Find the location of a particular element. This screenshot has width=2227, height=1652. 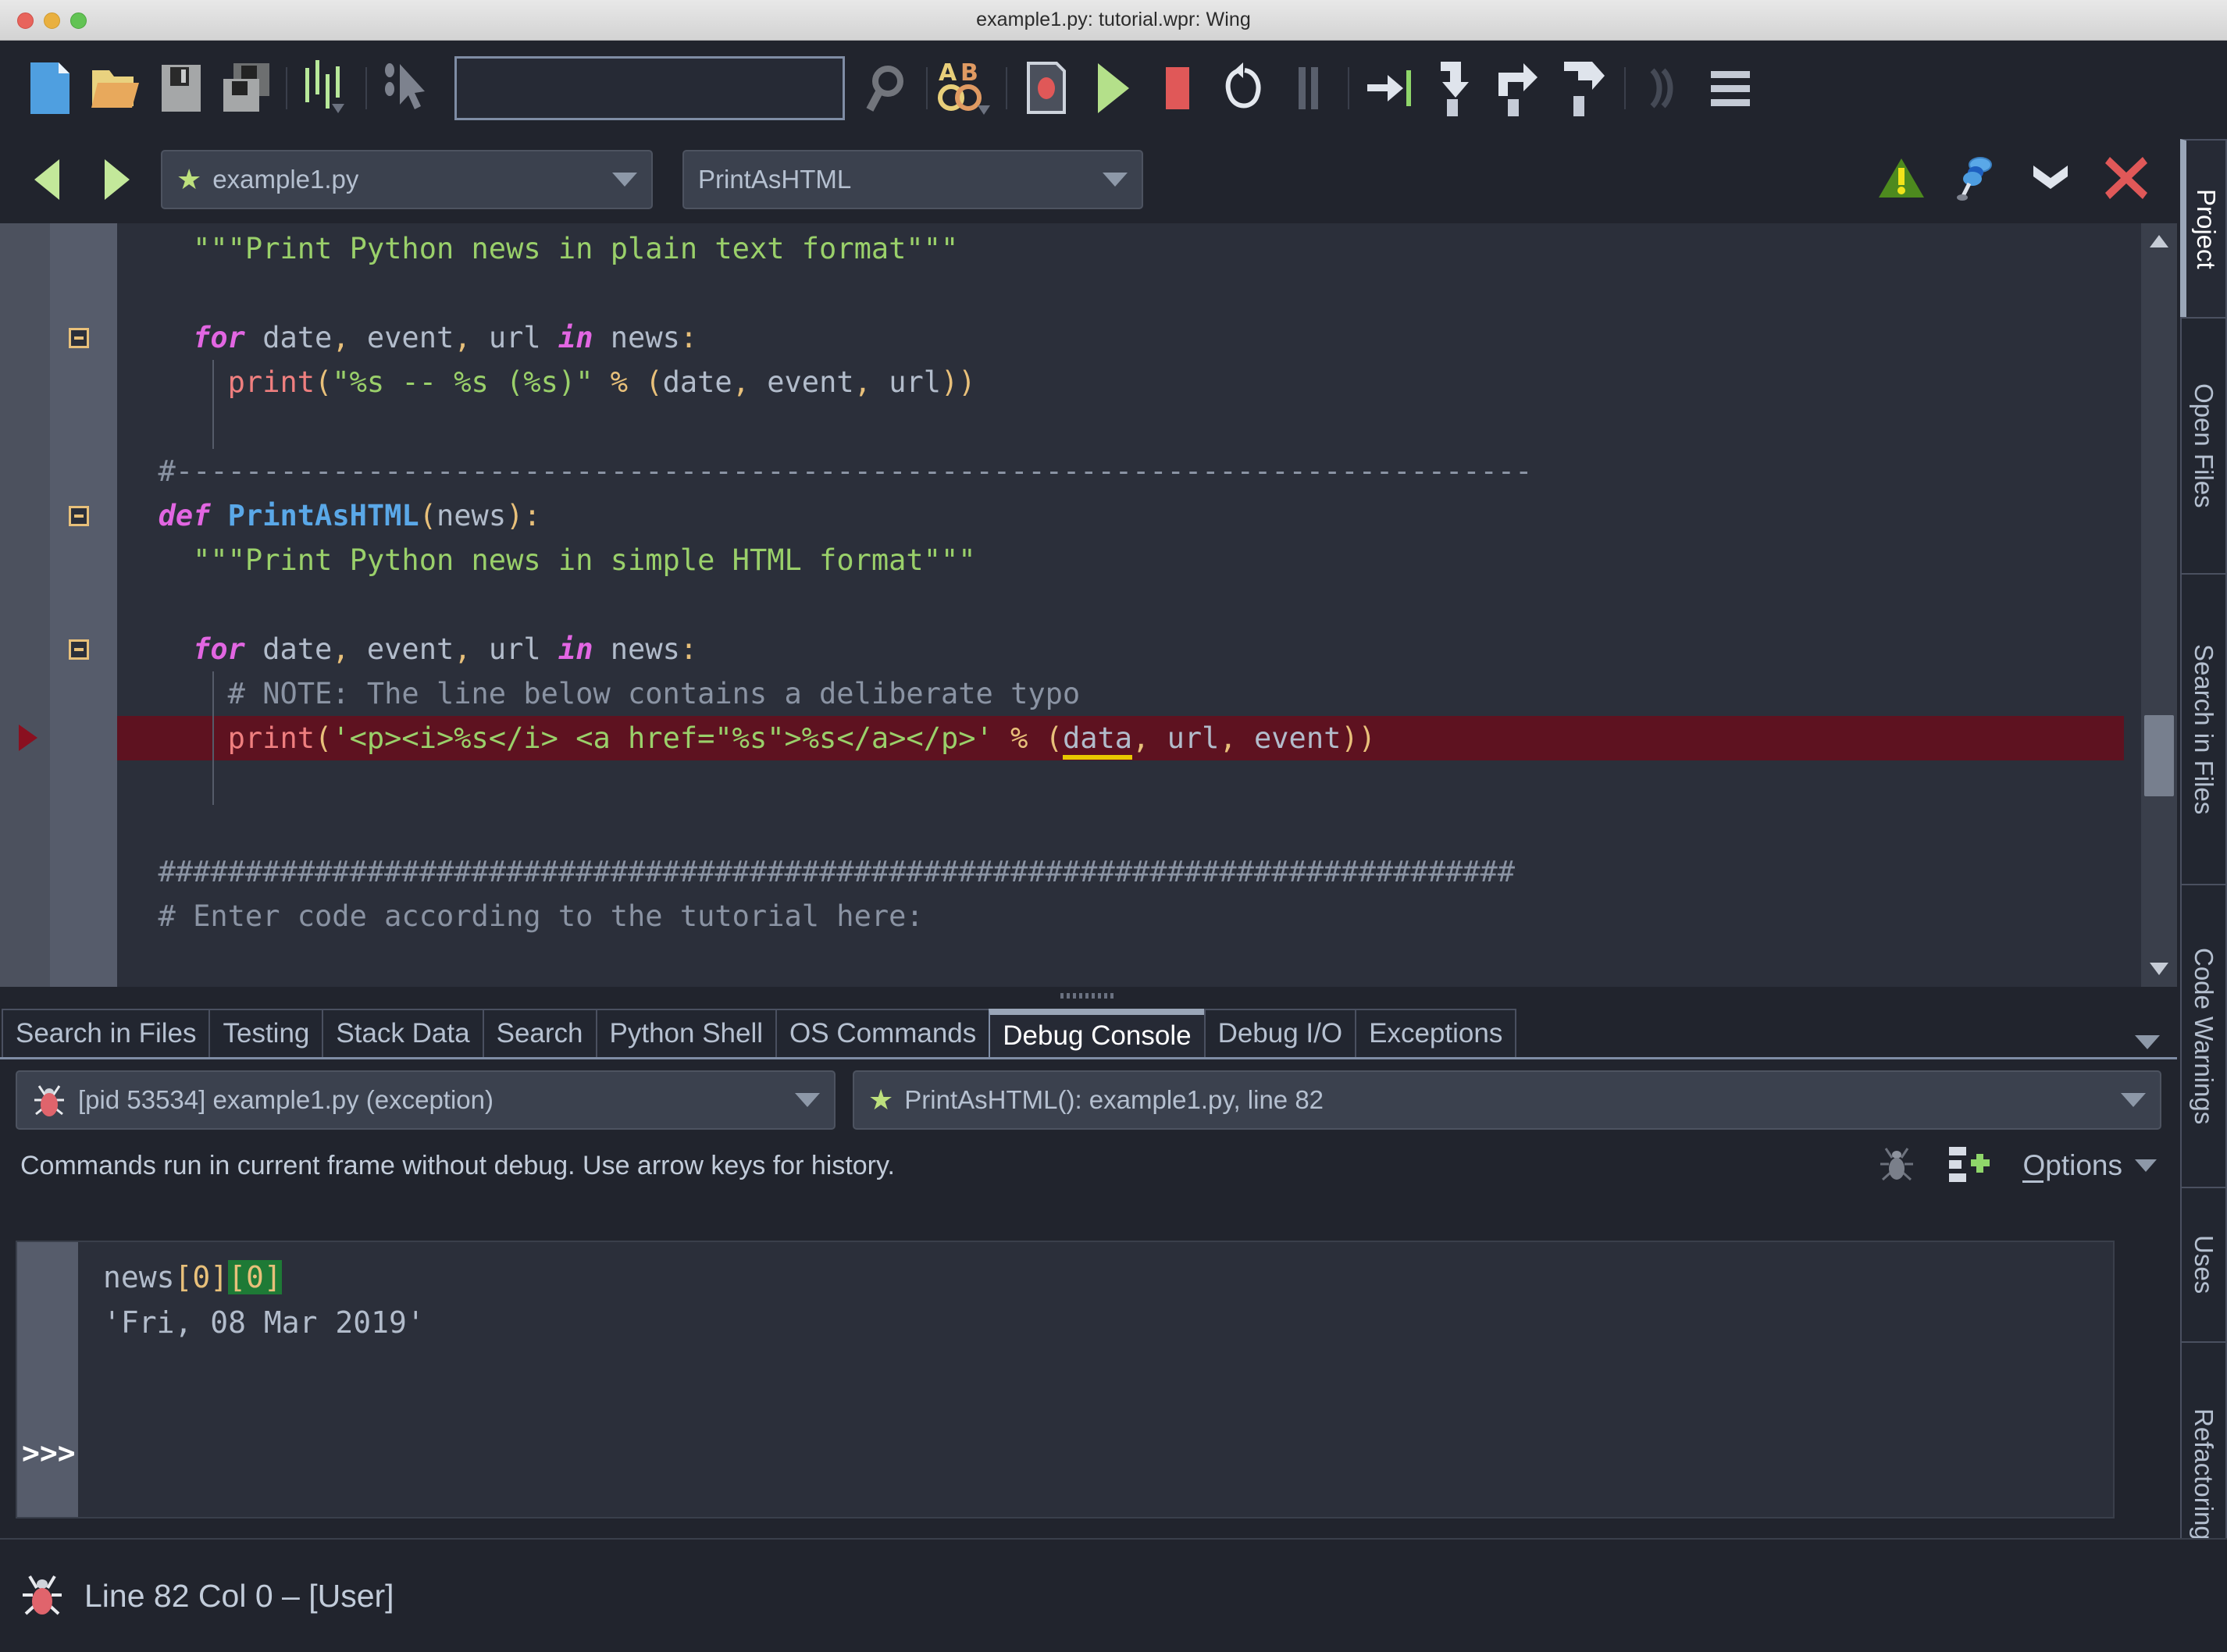

pause-debug-button is located at coordinates (1309, 88).